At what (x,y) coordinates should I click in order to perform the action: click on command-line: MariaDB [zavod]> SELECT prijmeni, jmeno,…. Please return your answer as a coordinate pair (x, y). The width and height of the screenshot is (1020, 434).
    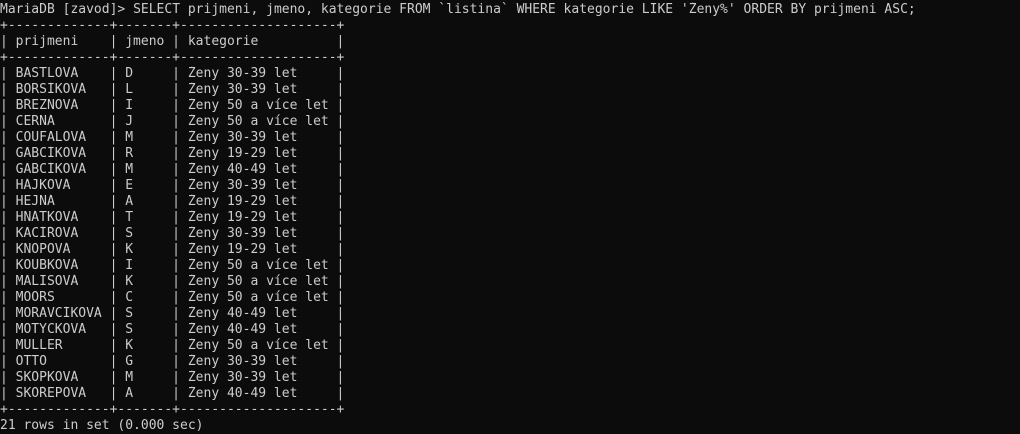
    Looking at the image, I should click on (510, 10).